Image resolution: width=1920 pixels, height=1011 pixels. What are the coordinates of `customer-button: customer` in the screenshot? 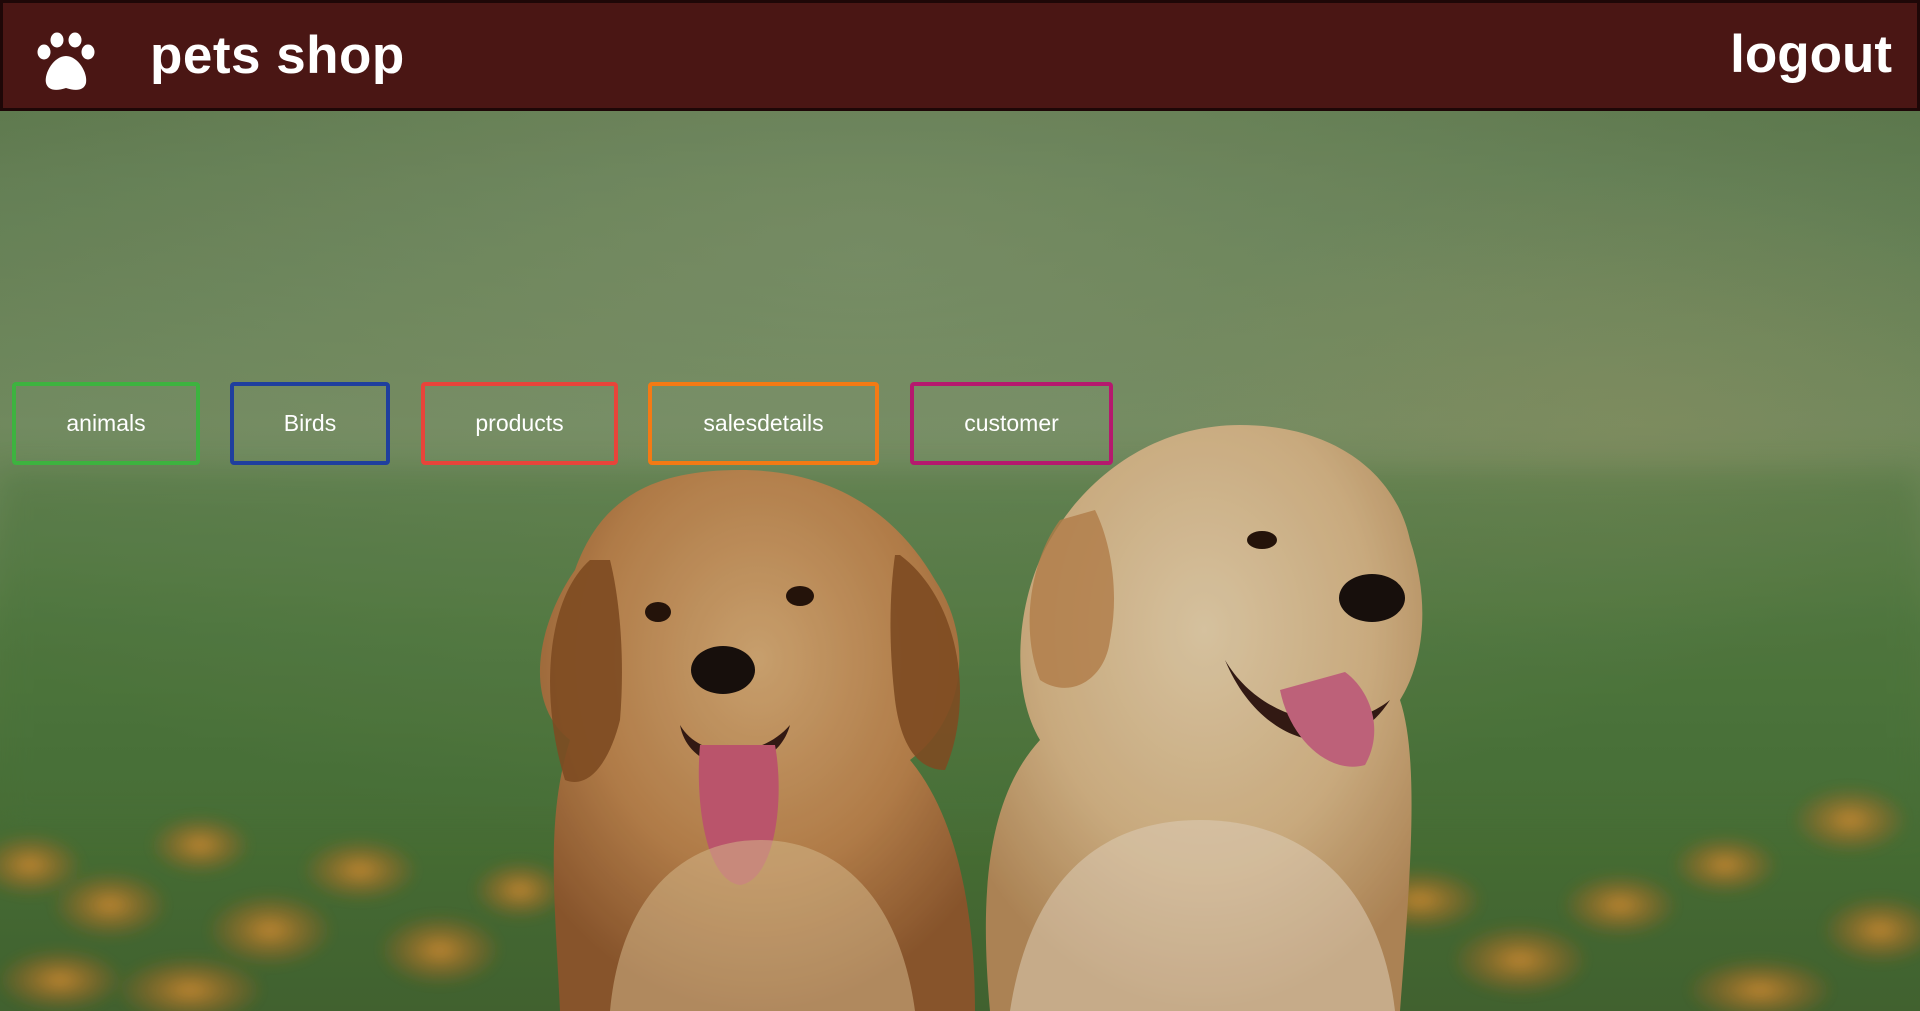 It's located at (1011, 423).